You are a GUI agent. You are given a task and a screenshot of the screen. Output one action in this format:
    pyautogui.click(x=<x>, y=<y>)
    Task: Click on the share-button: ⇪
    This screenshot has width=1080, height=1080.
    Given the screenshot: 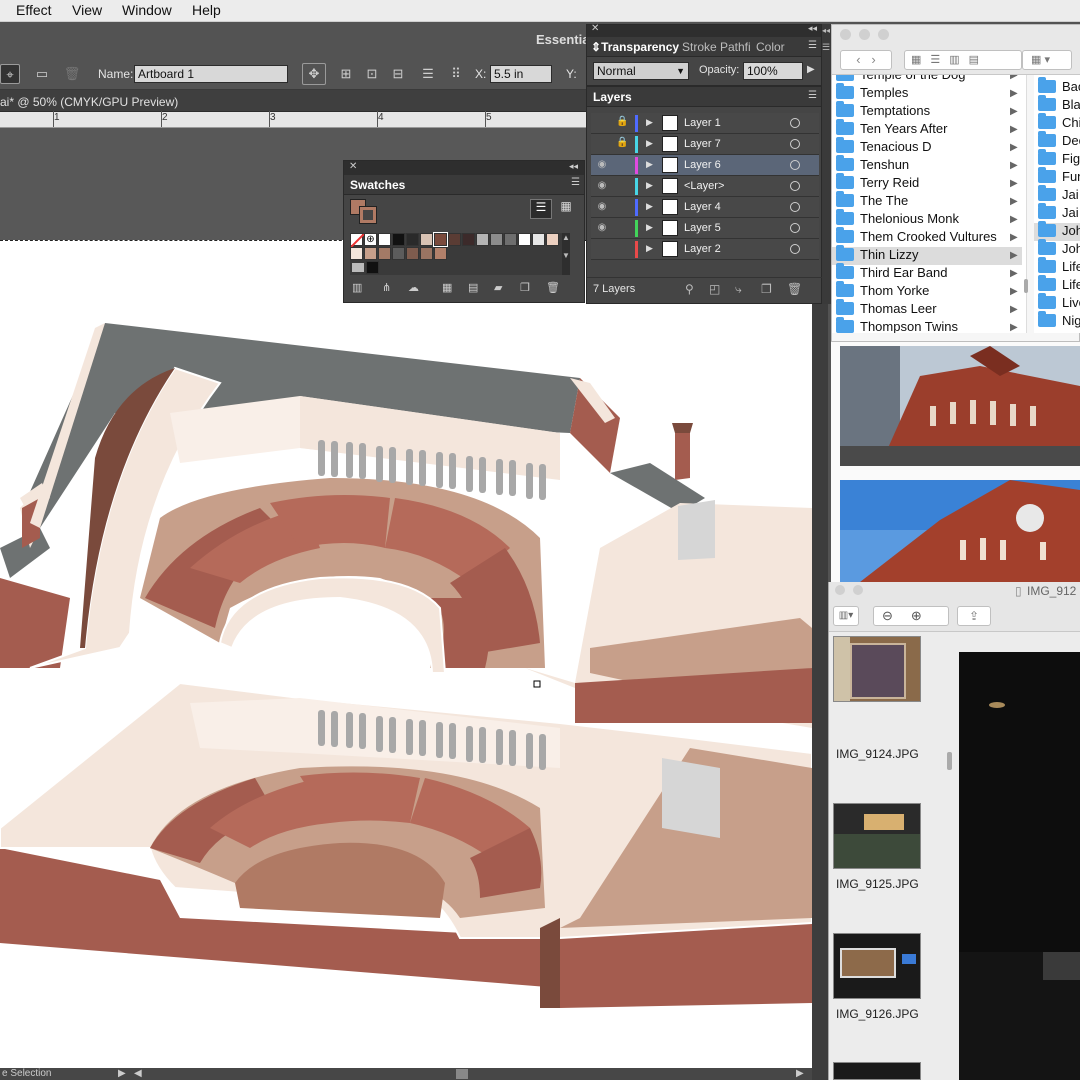 What is the action you would take?
    pyautogui.click(x=974, y=616)
    